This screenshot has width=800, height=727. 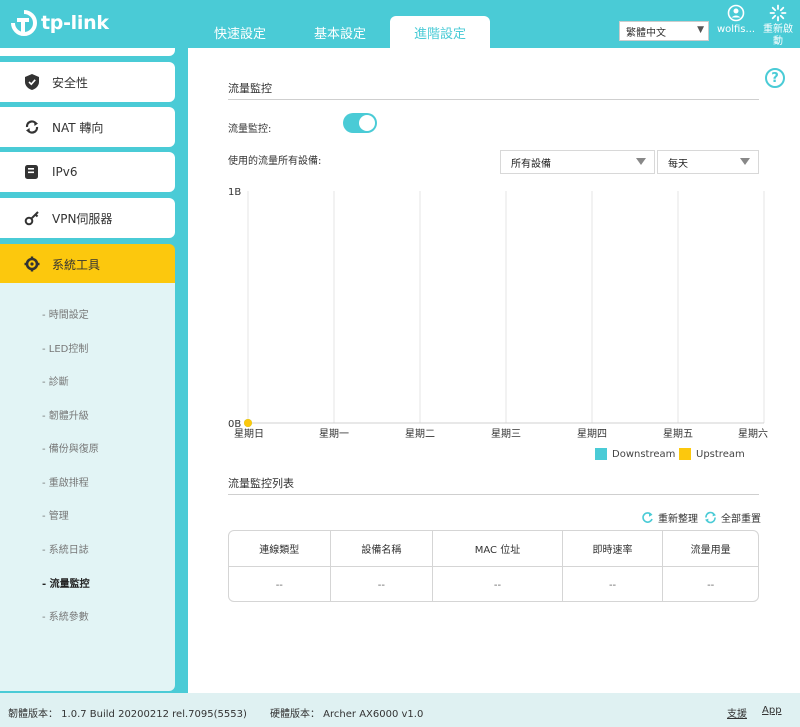 What do you see at coordinates (248, 423) in the screenshot?
I see `chart-point-upstream` at bounding box center [248, 423].